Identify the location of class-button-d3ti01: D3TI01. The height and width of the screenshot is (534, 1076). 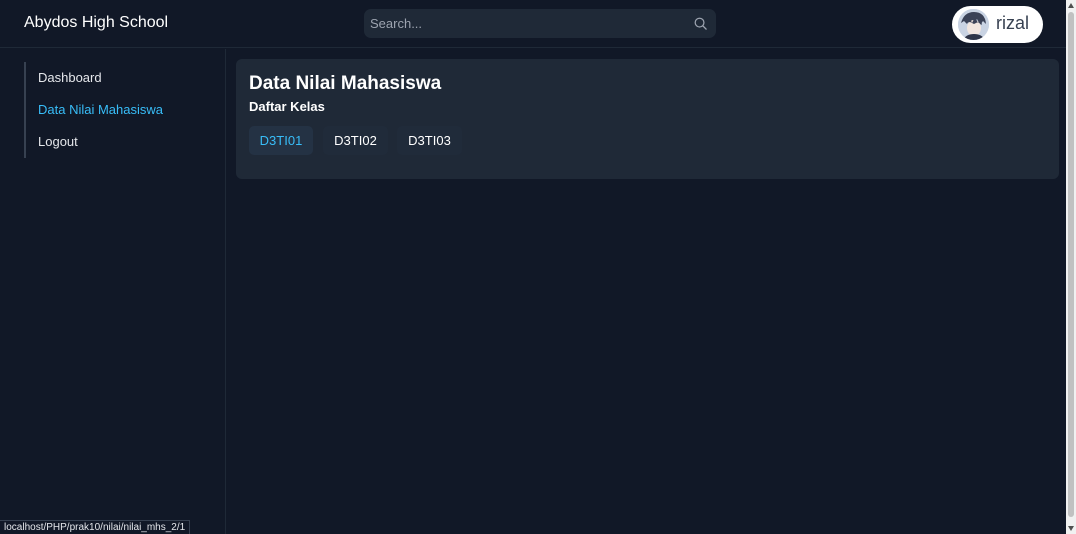
(281, 140).